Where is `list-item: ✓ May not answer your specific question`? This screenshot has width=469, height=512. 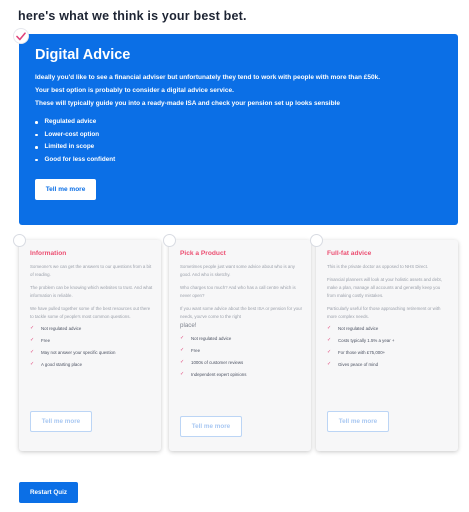
list-item: ✓ May not answer your specific question is located at coordinates (91, 352).